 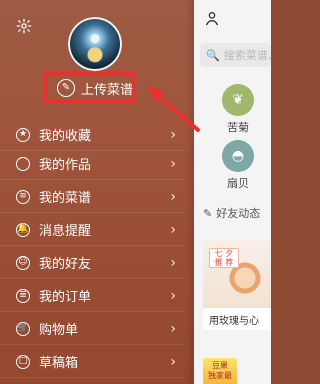 I want to click on promo-chip-line1: 豆果, so click(x=220, y=365).